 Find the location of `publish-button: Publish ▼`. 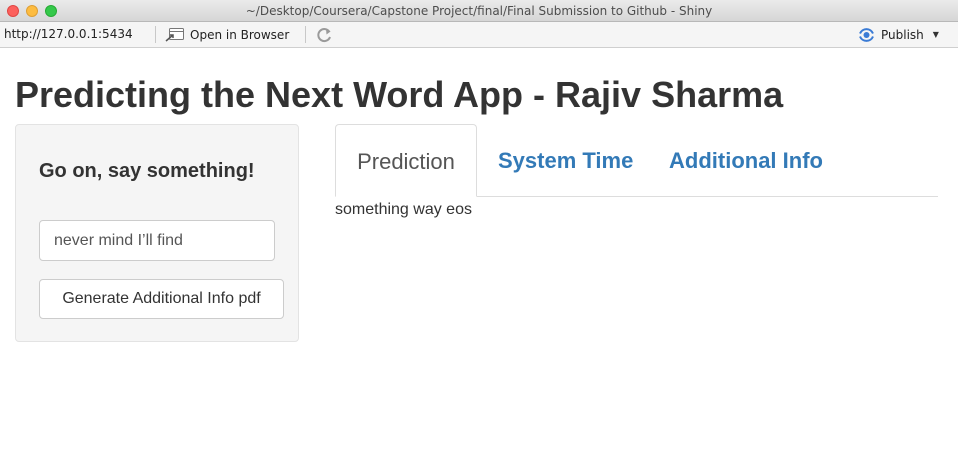

publish-button: Publish ▼ is located at coordinates (898, 34).